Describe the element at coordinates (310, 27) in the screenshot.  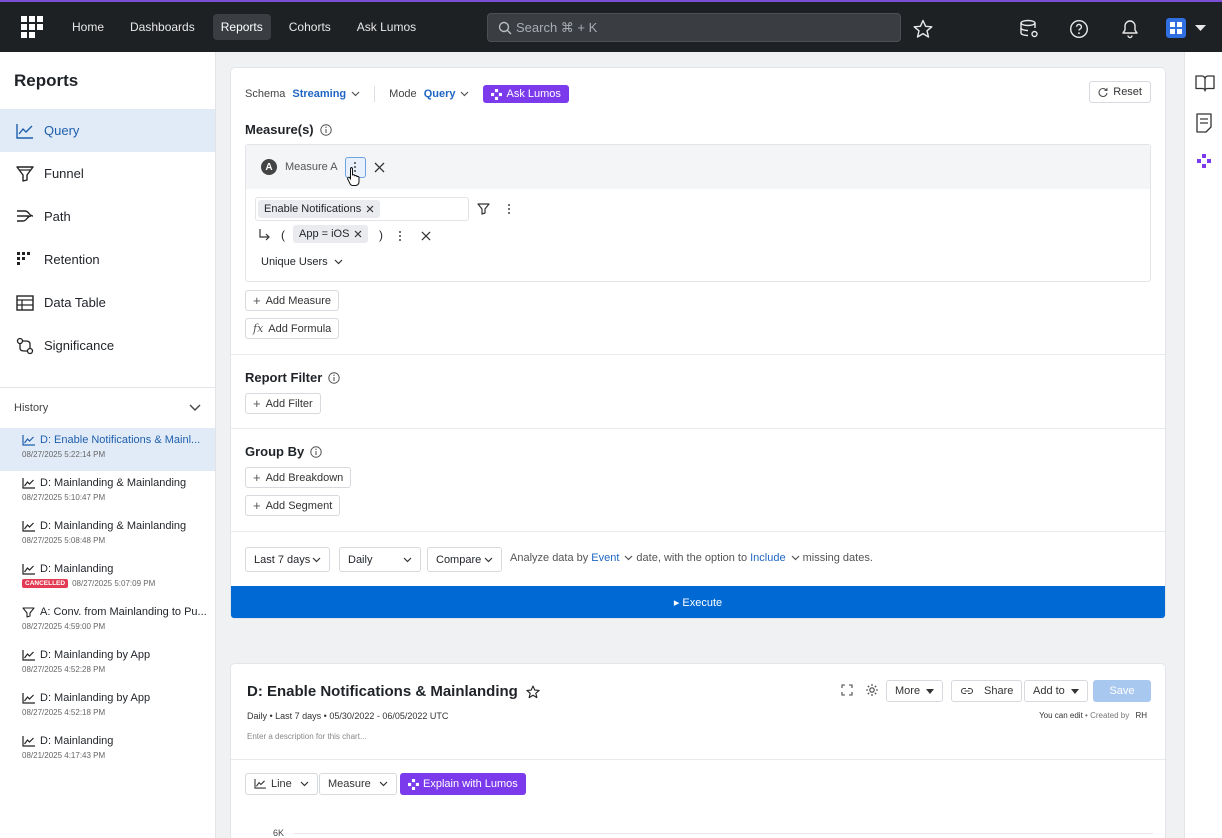
I see `nav-cohorts: Cohorts` at that location.